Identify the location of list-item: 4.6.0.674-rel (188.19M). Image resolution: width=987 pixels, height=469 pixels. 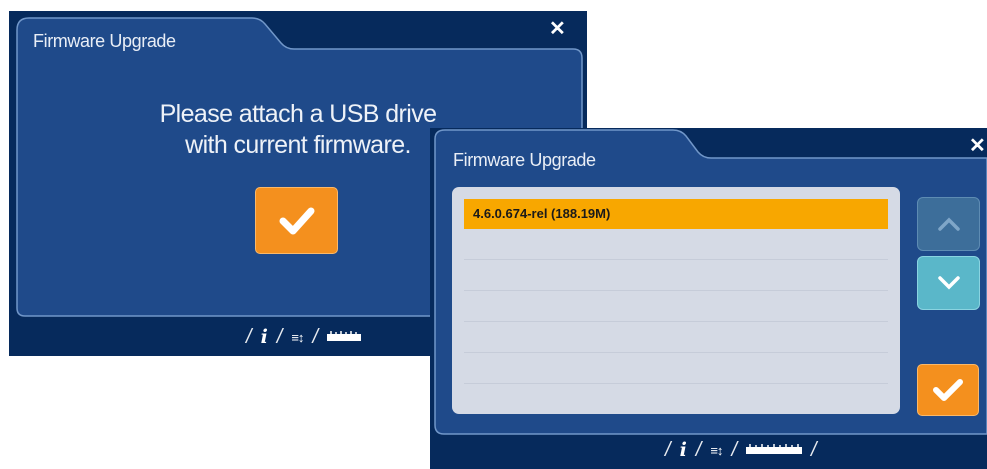
(676, 214).